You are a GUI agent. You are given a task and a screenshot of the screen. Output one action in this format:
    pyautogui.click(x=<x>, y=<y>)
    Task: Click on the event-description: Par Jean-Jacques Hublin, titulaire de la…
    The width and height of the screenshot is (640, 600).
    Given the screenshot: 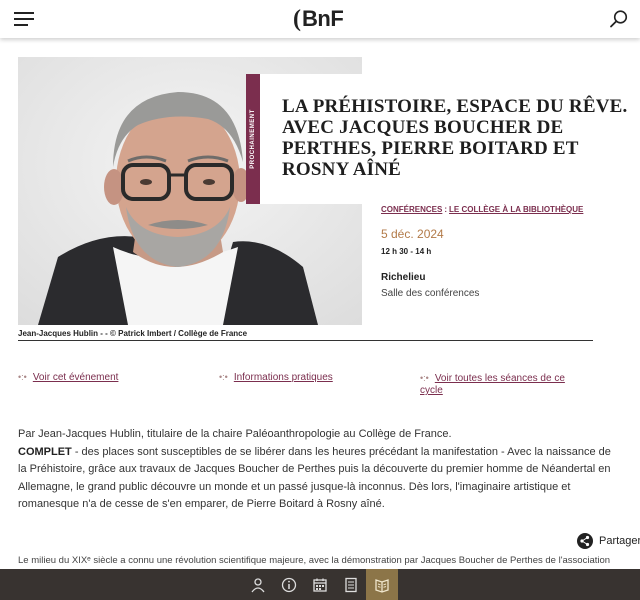 What is the action you would take?
    pyautogui.click(x=318, y=470)
    